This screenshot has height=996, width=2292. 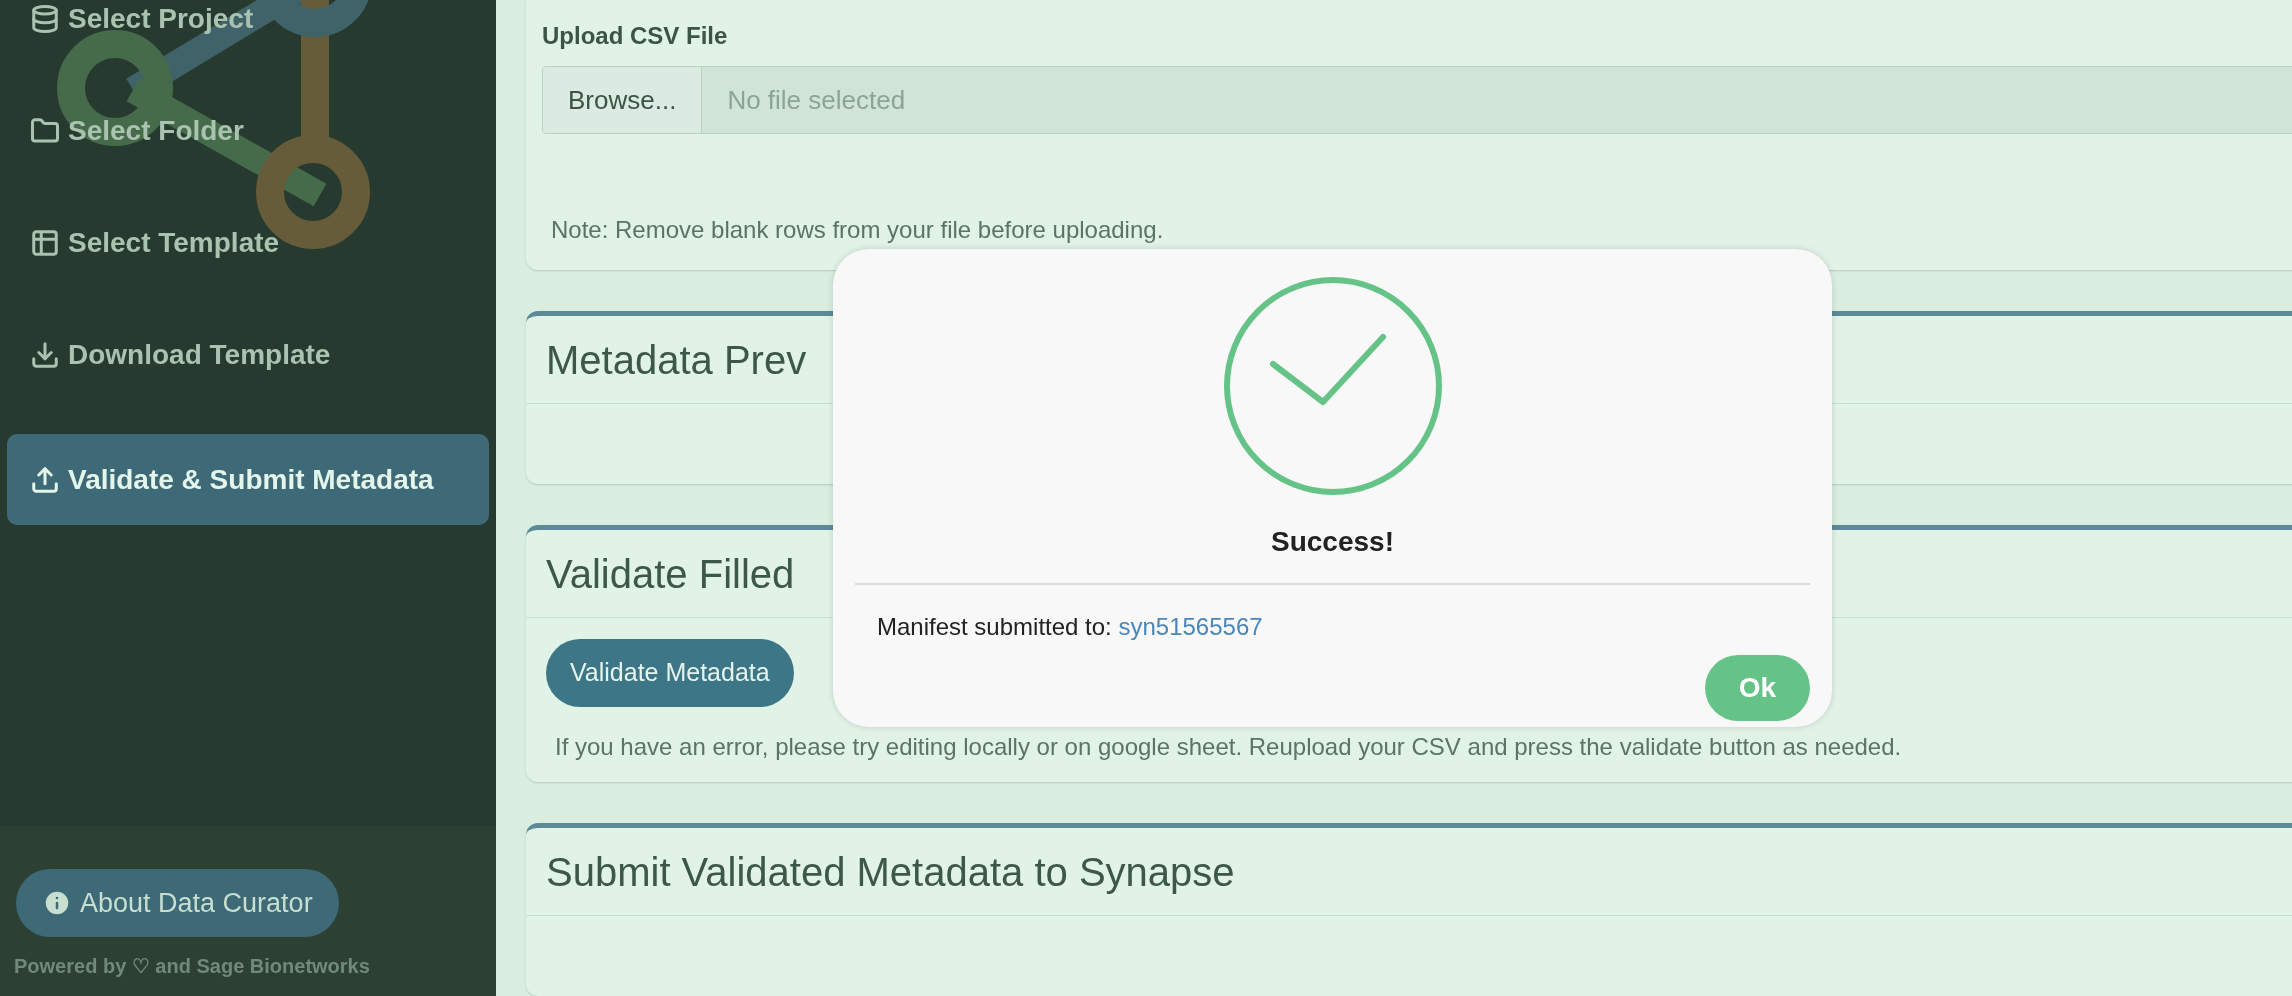 What do you see at coordinates (45, 355) in the screenshot?
I see `download-icon` at bounding box center [45, 355].